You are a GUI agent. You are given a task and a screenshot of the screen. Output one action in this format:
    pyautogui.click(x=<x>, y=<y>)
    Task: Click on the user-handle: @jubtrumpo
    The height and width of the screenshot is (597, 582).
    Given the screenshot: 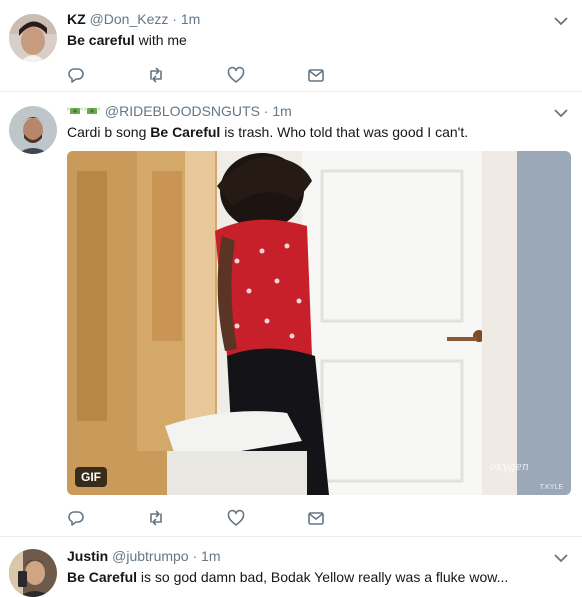 What is the action you would take?
    pyautogui.click(x=150, y=556)
    